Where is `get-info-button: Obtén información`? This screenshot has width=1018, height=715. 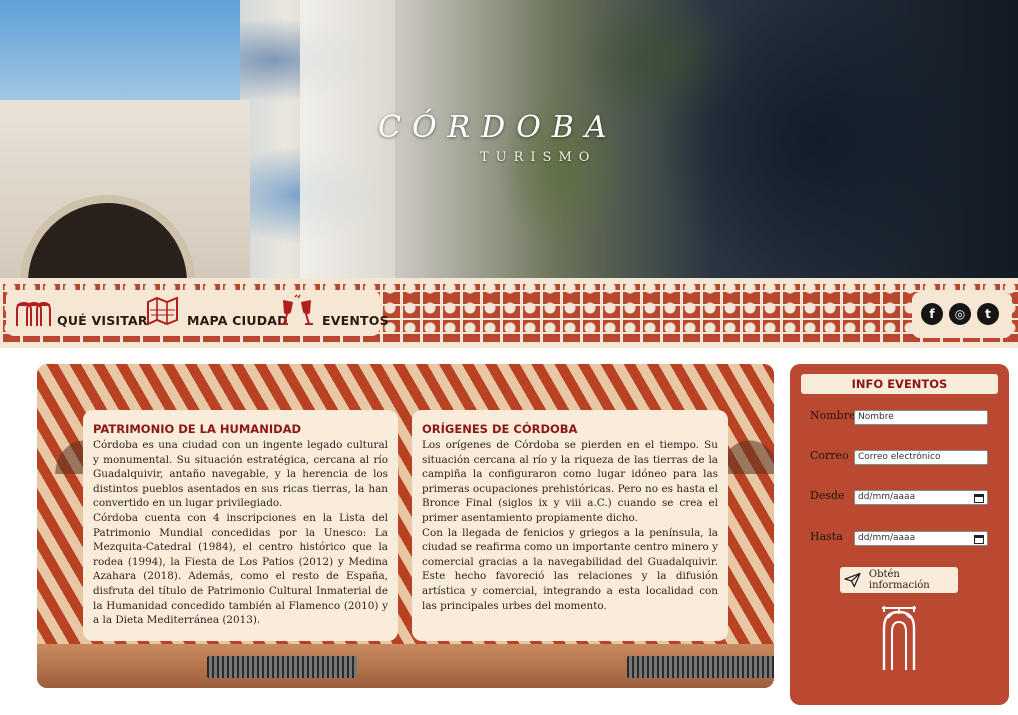 get-info-button: Obtén información is located at coordinates (899, 580).